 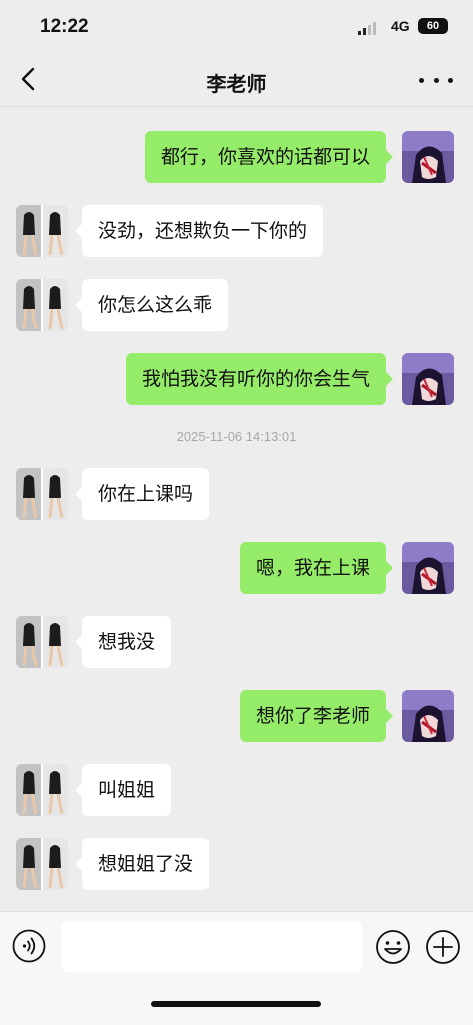 What do you see at coordinates (259, 379) in the screenshot?
I see `message-bubble: 我怕我没有听你的你会生气` at bounding box center [259, 379].